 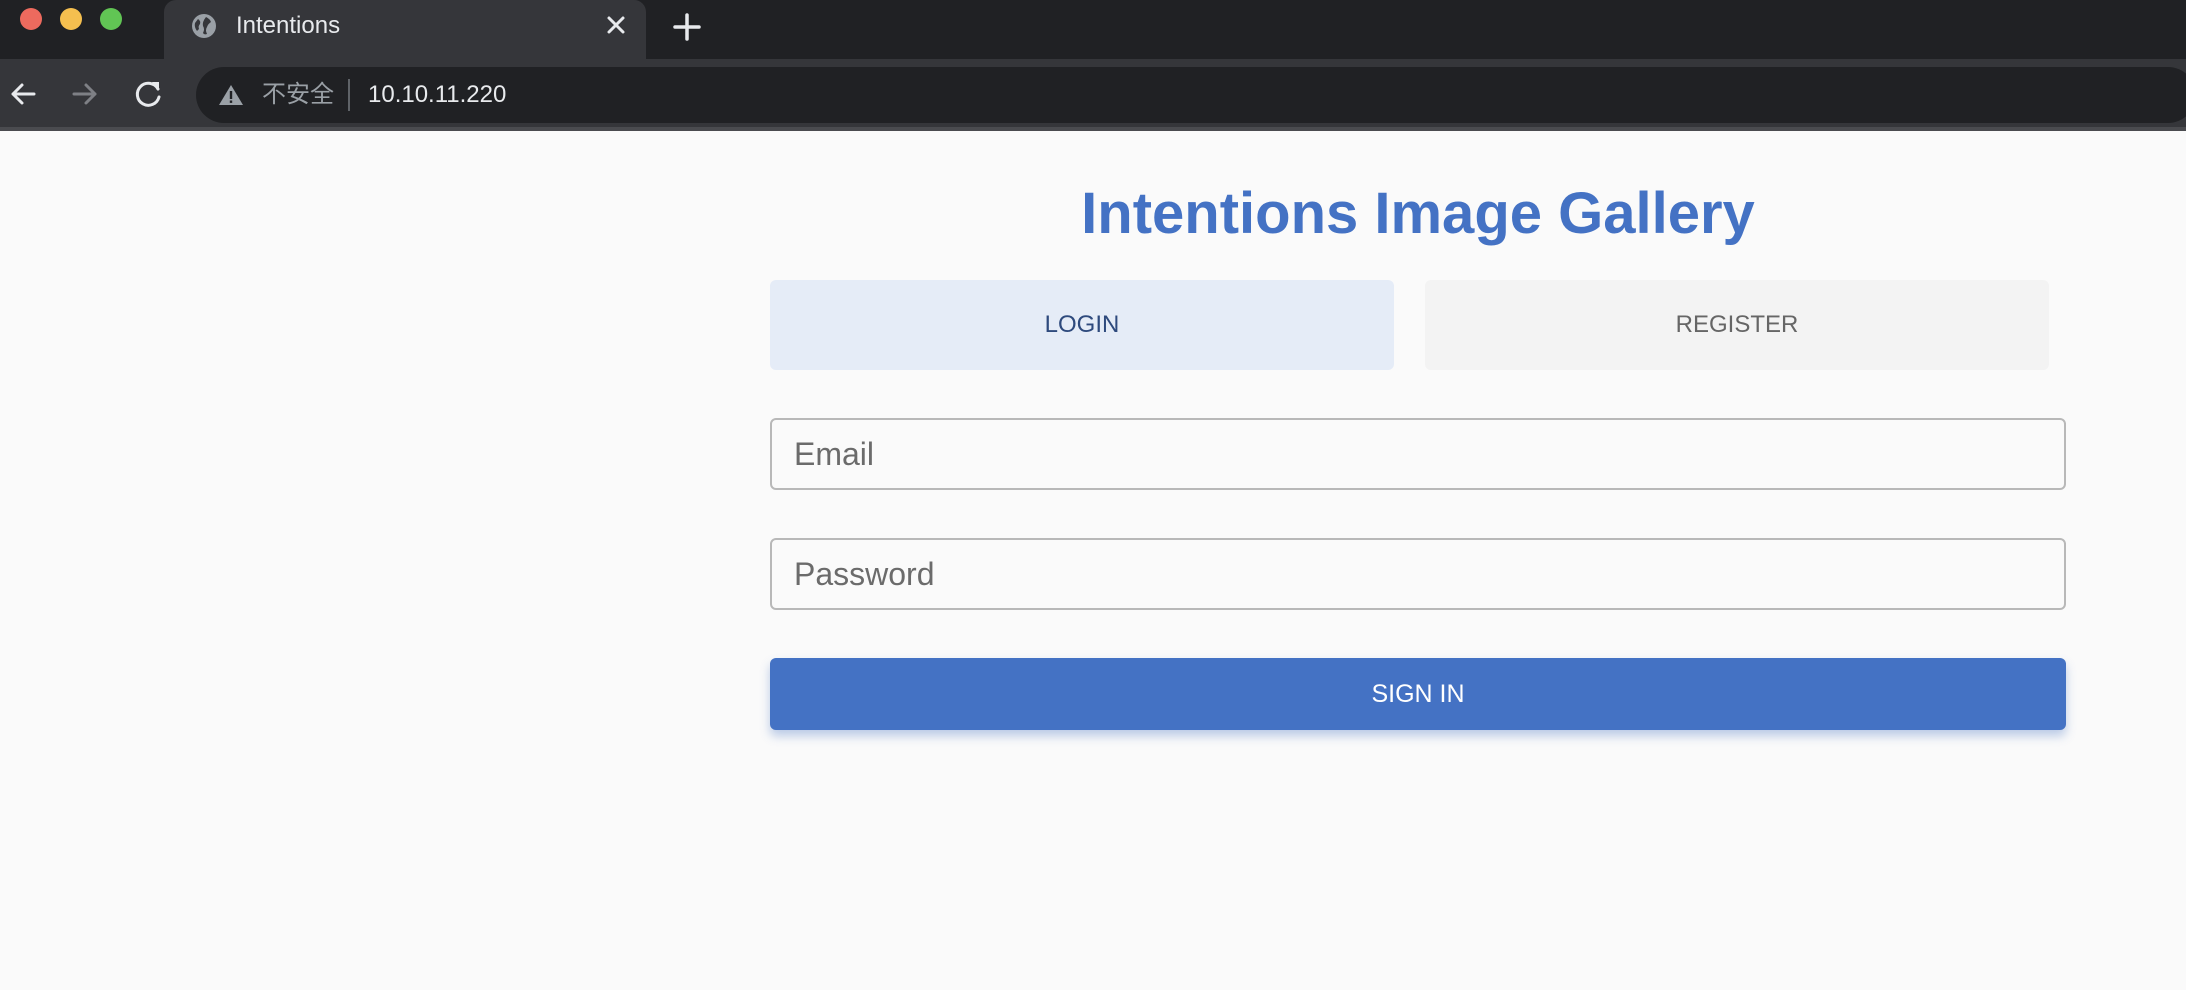 I want to click on page-title: Intentions Image Gallery, so click(x=1418, y=213).